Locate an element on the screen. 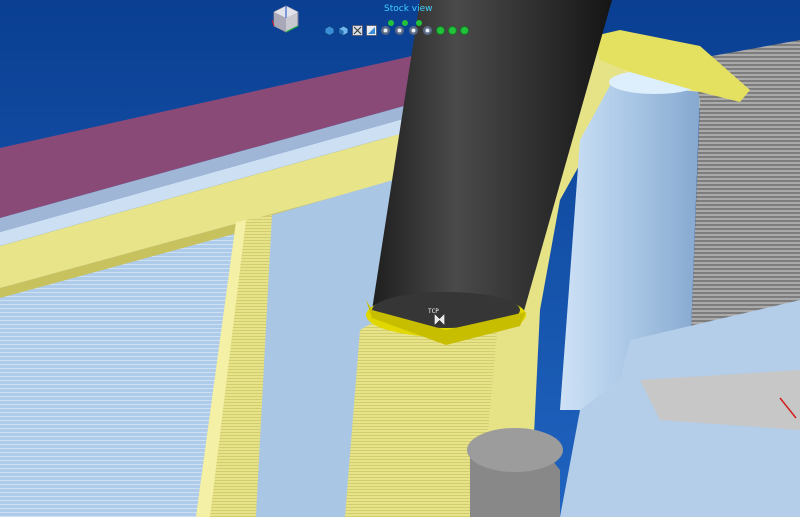 This screenshot has width=800, height=517. gouge-check-button is located at coordinates (427, 30).